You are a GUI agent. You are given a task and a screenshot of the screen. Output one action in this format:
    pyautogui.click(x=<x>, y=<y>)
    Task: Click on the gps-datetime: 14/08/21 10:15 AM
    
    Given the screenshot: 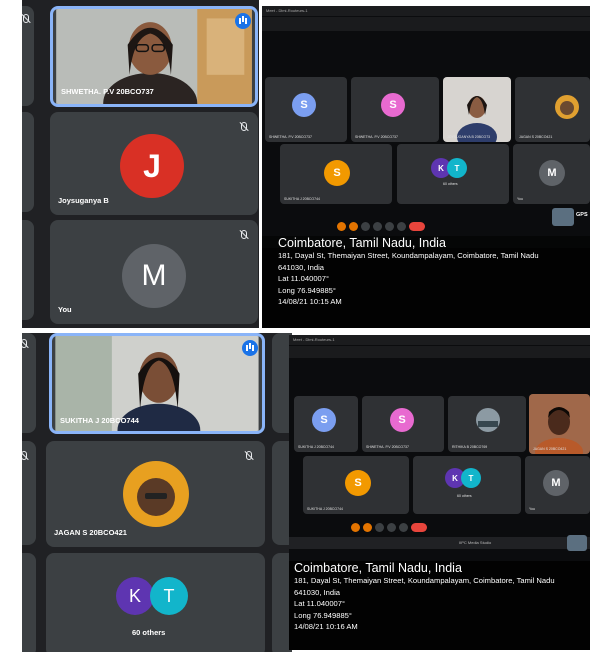 What is the action you would take?
    pyautogui.click(x=310, y=301)
    